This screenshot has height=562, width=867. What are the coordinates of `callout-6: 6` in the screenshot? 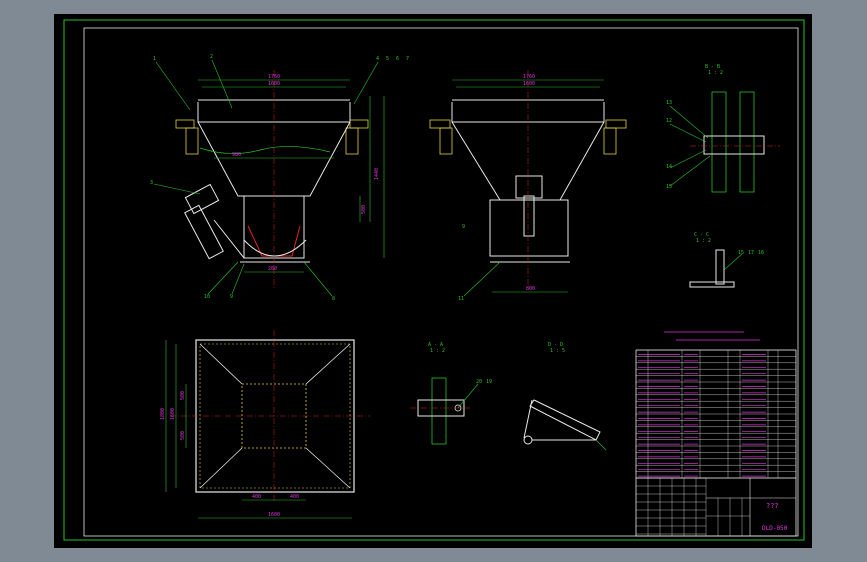 It's located at (397, 59).